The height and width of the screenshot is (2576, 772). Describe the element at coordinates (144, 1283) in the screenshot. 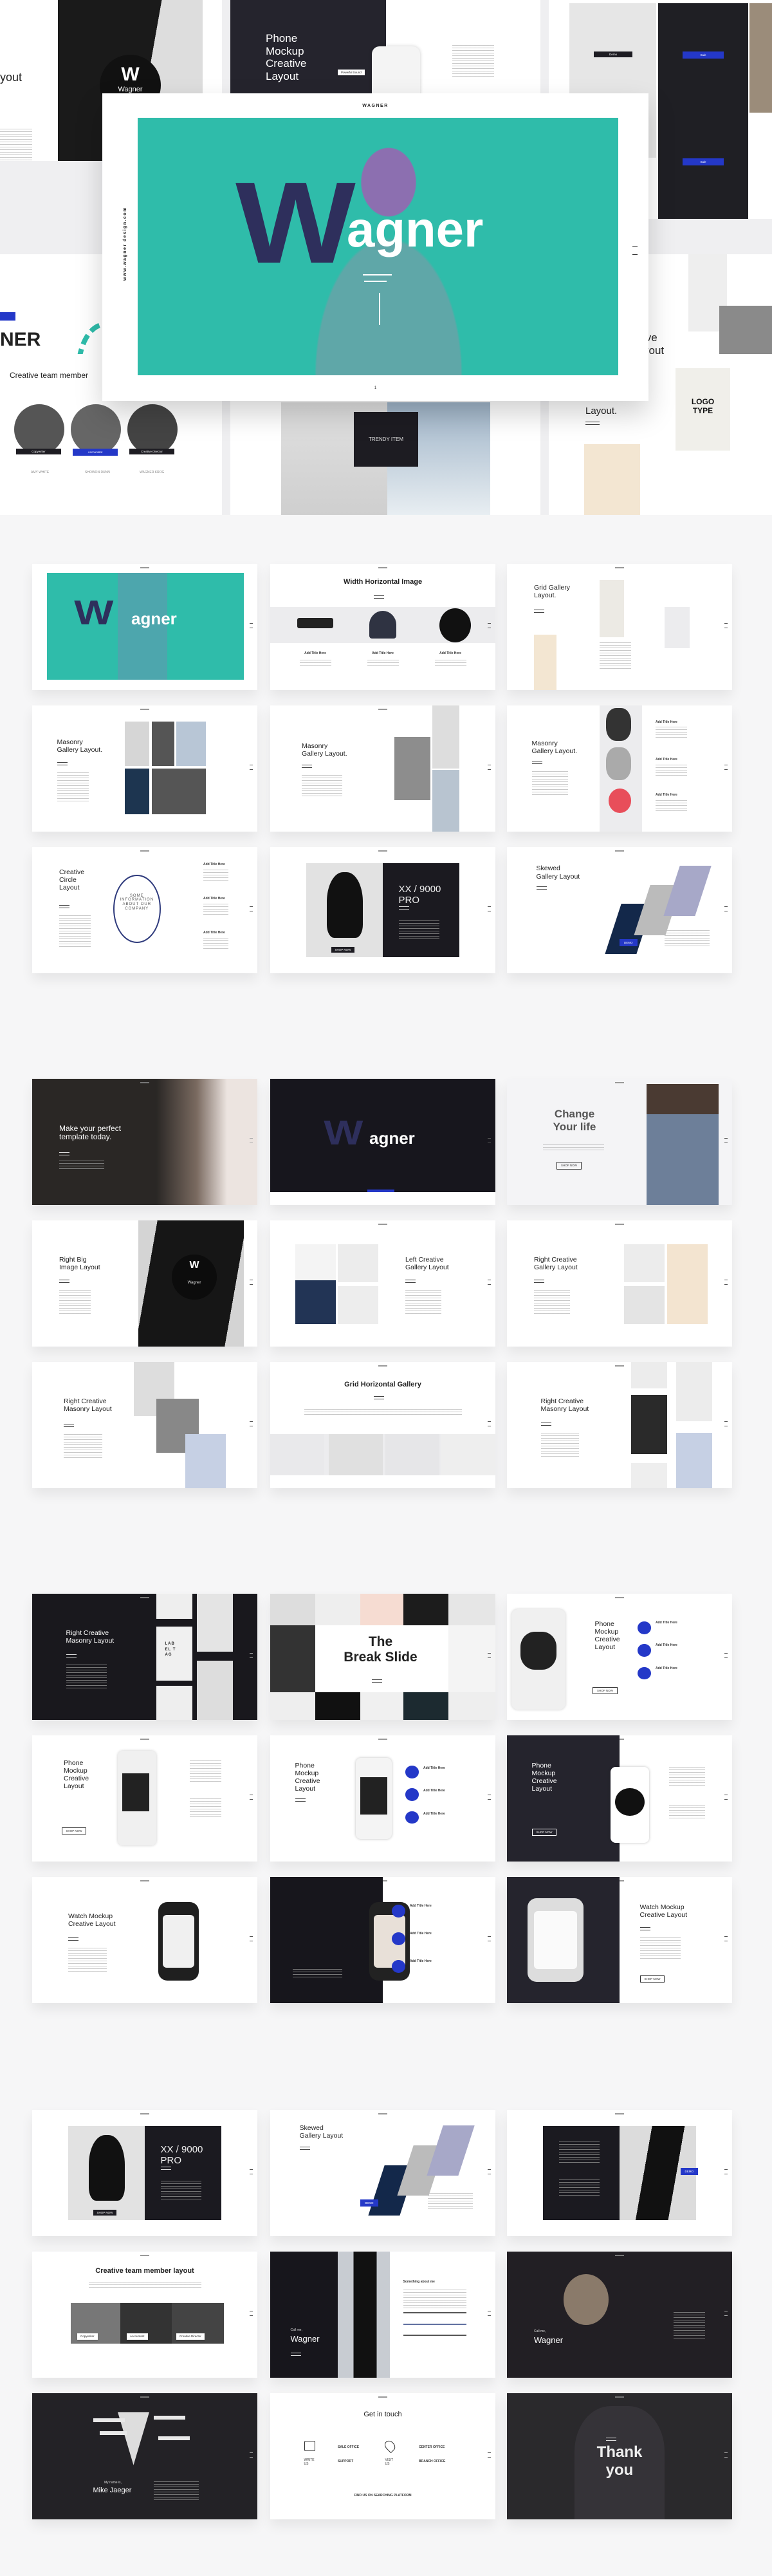

I see `slide-thumbnail: Right Big Image LayoutWWagner` at that location.